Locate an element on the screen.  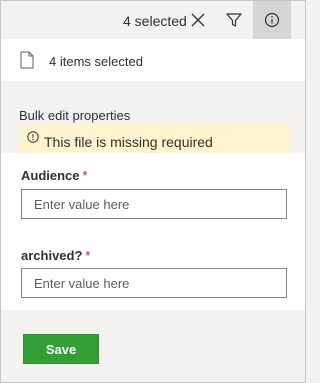
info-icon is located at coordinates (272, 20).